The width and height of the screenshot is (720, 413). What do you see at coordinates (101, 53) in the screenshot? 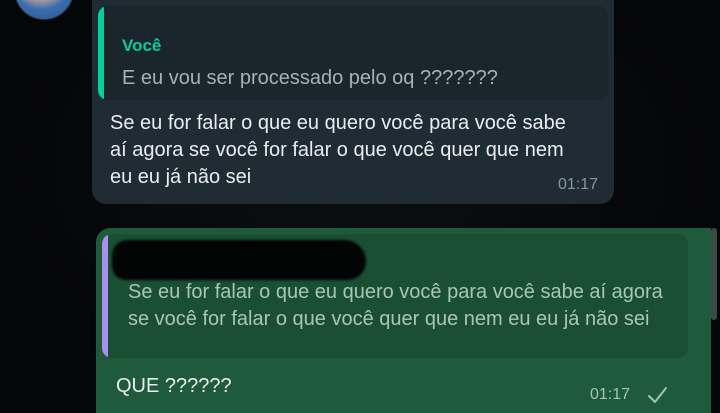
I see `incoming-quote-bar` at bounding box center [101, 53].